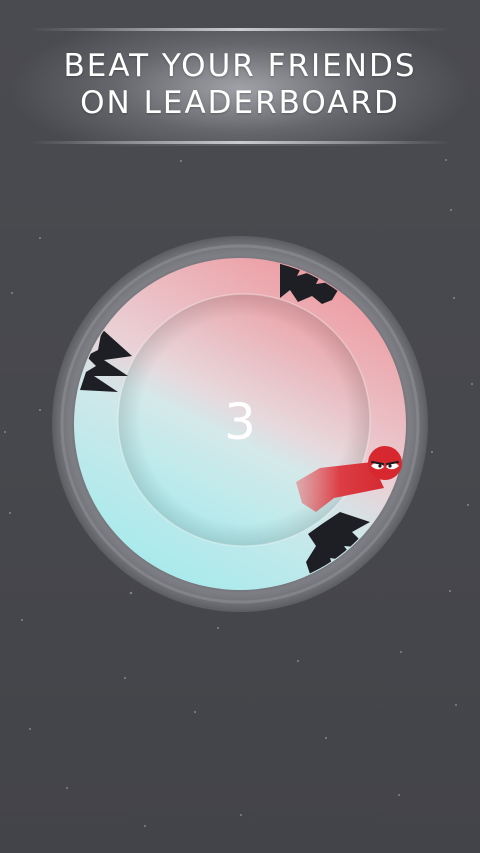 This screenshot has height=853, width=480. What do you see at coordinates (240, 422) in the screenshot?
I see `score-counter: 3` at bounding box center [240, 422].